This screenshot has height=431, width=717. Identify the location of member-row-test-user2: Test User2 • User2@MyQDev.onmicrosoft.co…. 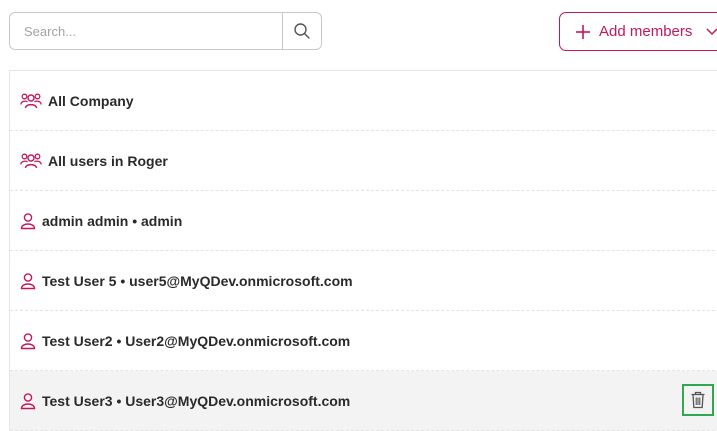
(363, 341).